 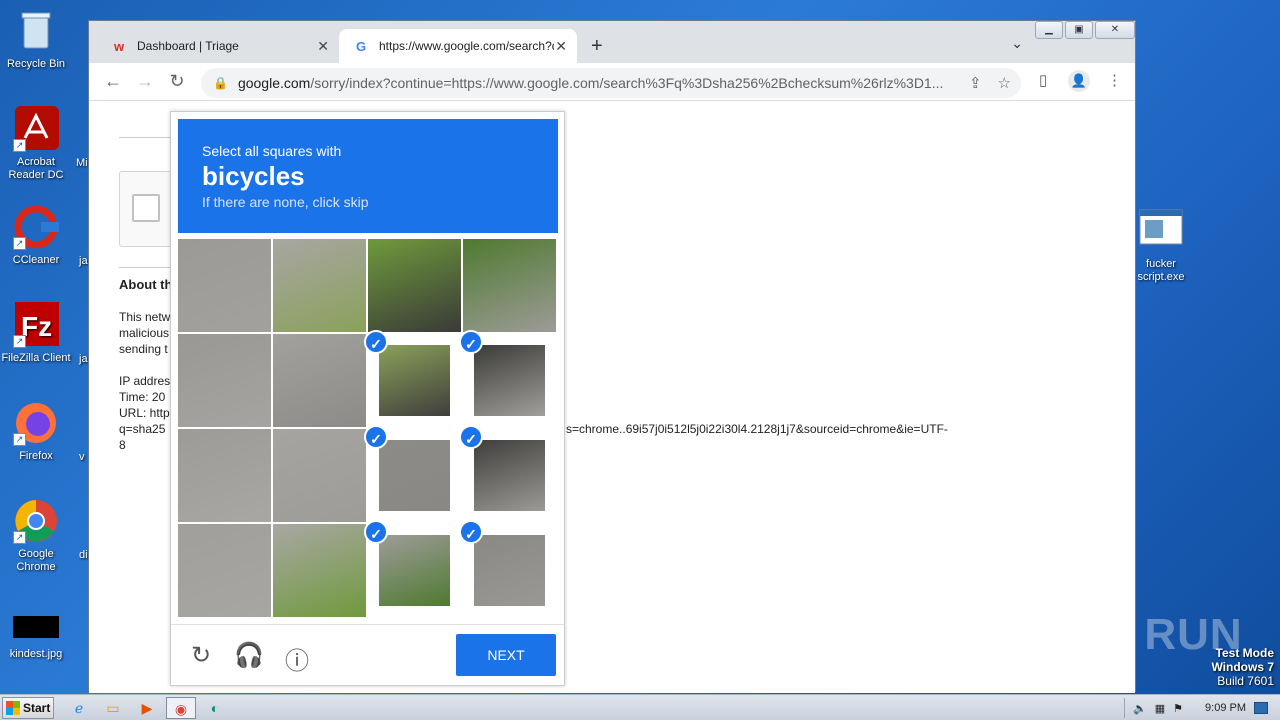 I want to click on chrome-taskbar-icon: ◉, so click(x=181, y=708).